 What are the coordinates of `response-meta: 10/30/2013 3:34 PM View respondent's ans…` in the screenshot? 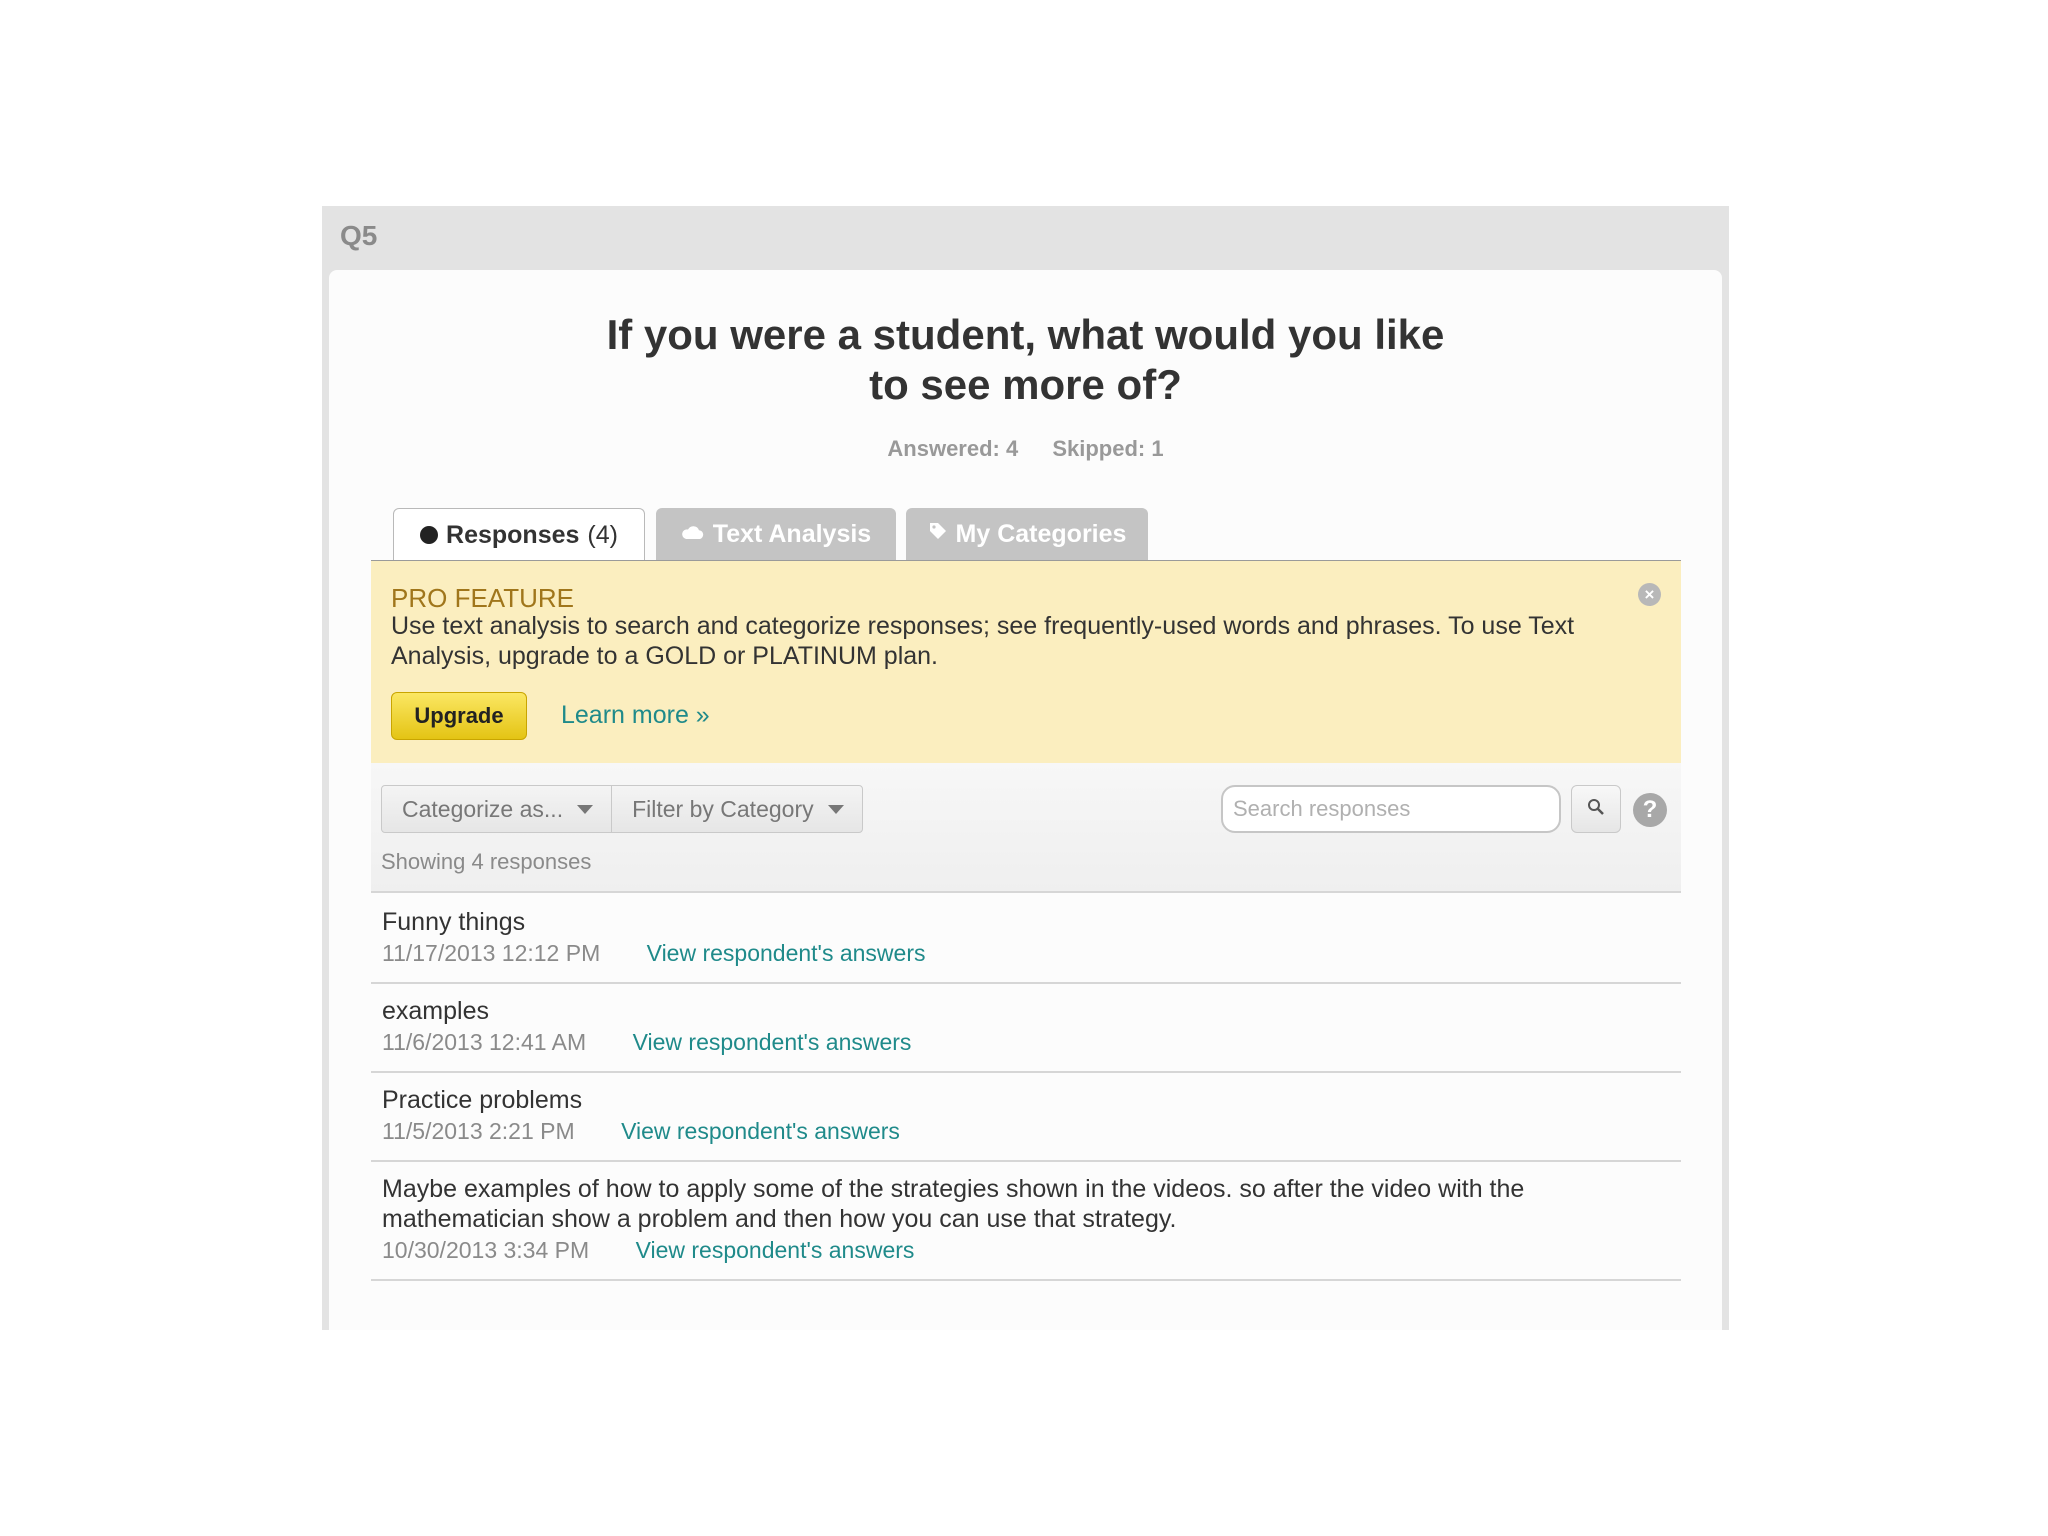 It's located at (1026, 1250).